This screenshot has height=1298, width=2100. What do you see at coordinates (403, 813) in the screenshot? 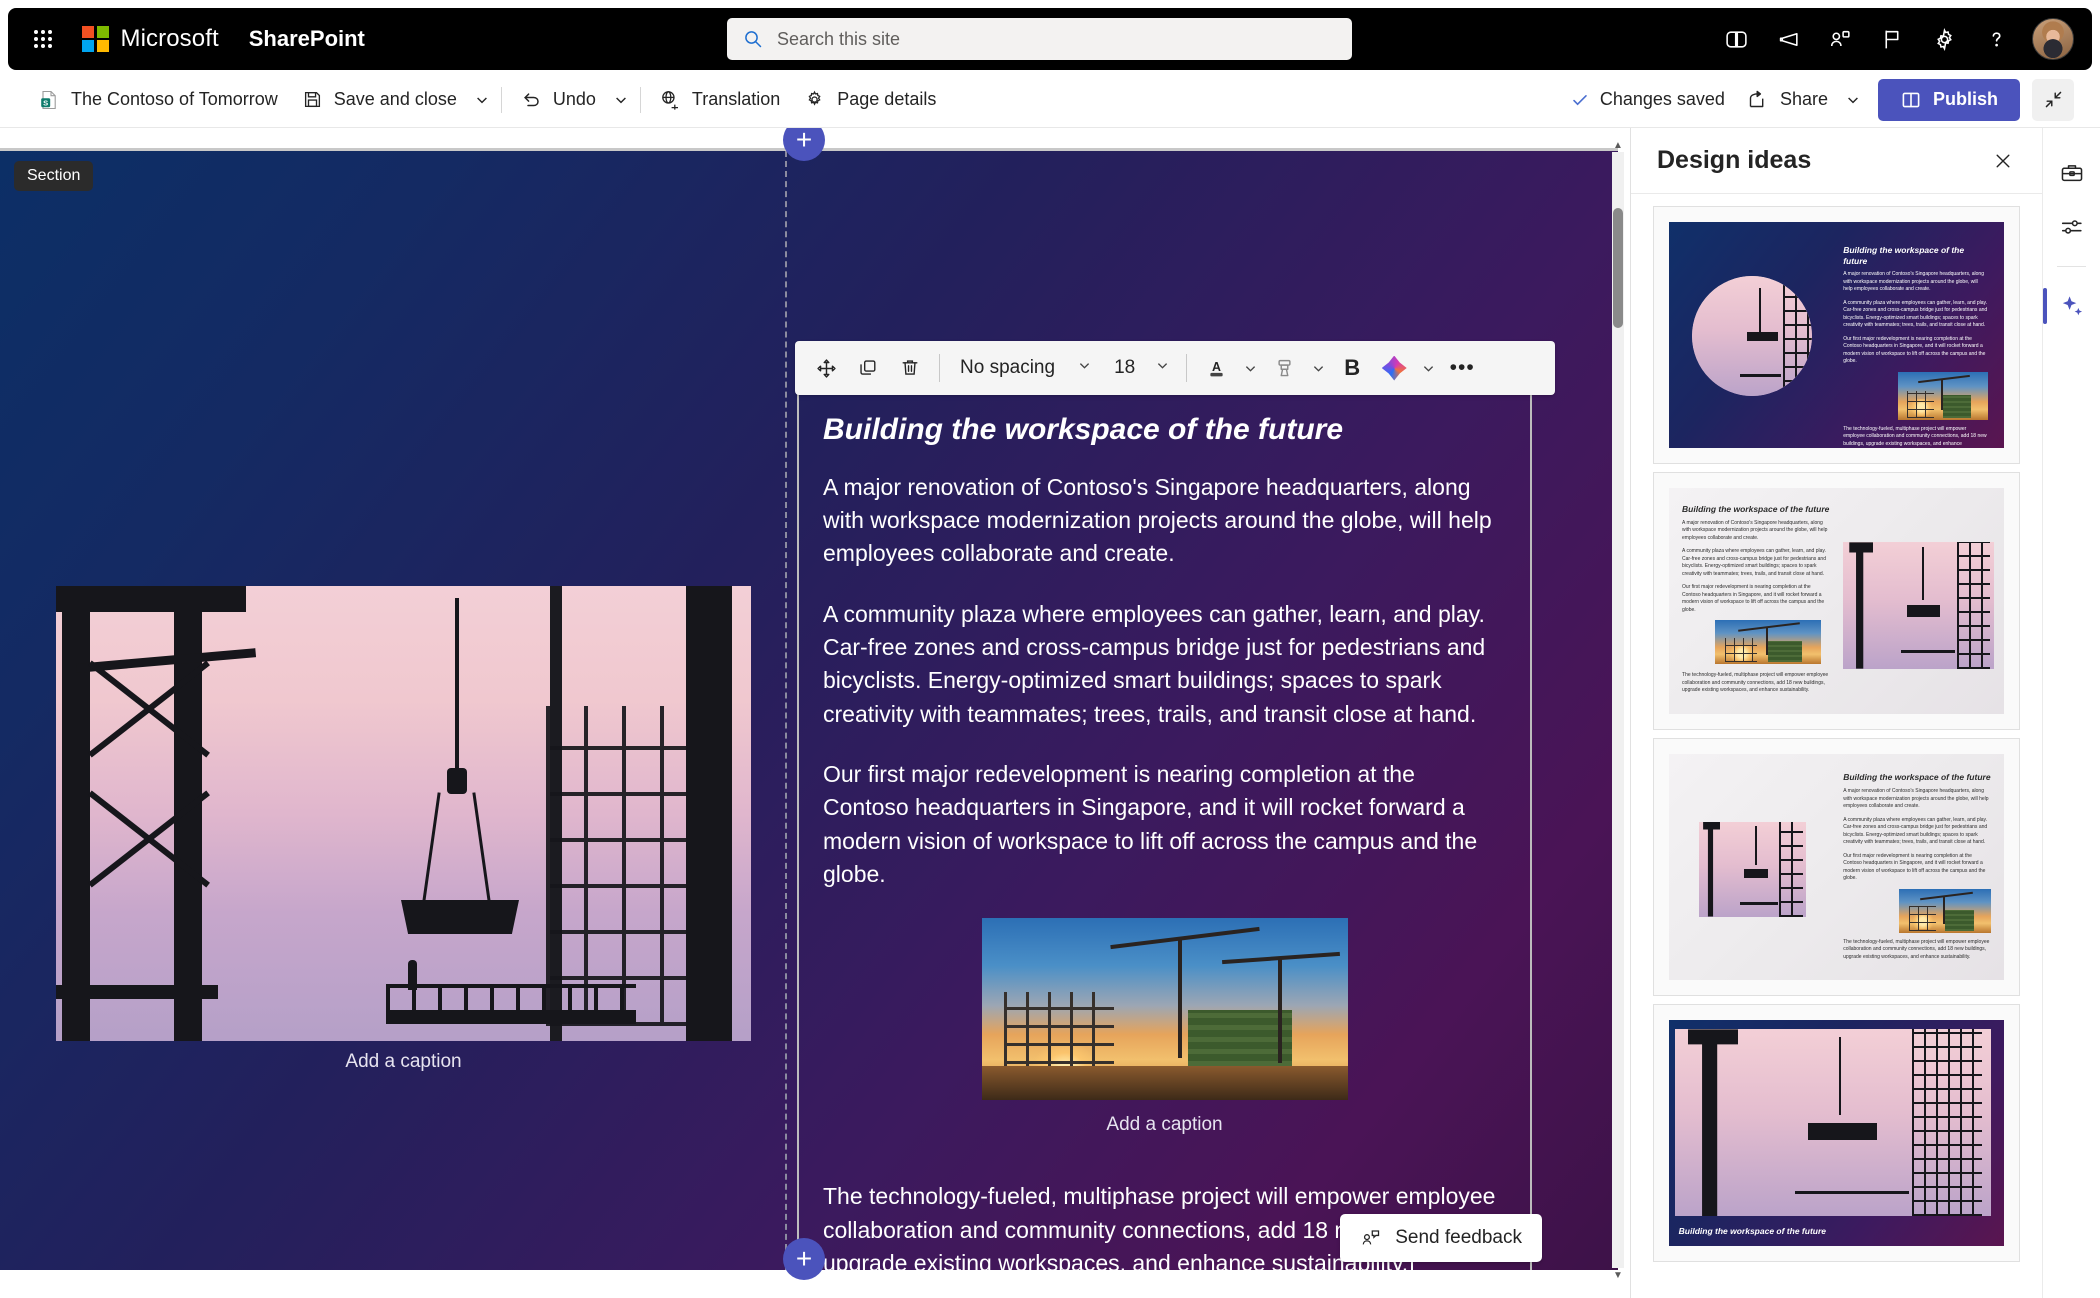
I see `hero-image-construction-sunset` at bounding box center [403, 813].